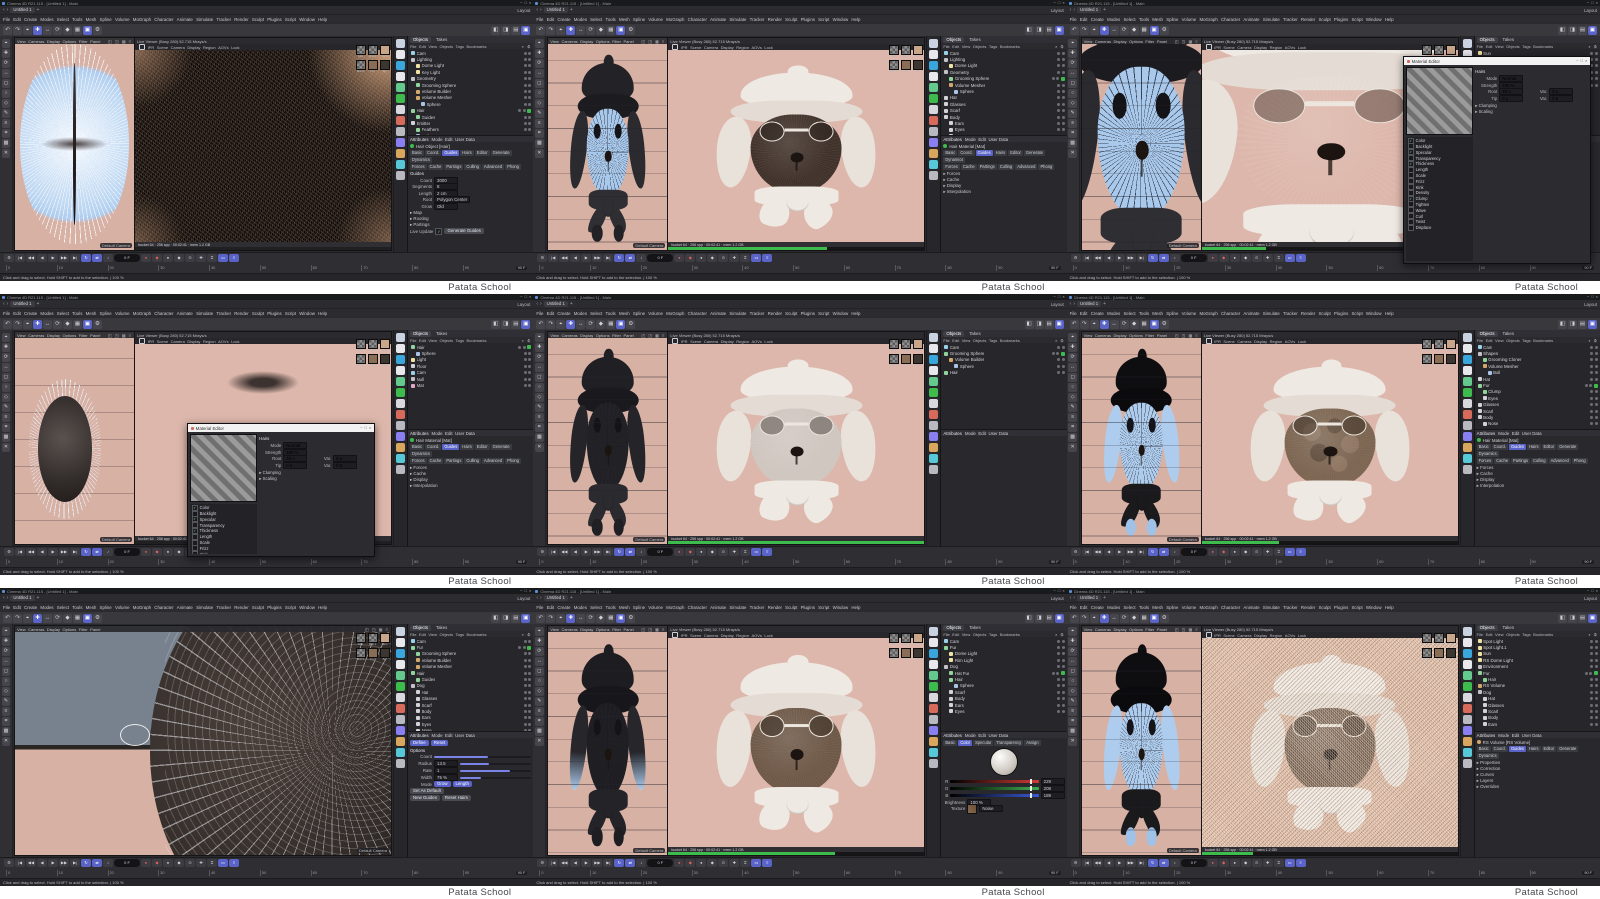 This screenshot has height=899, width=1600. Describe the element at coordinates (564, 863) in the screenshot. I see `transport-button: ◀◀` at that location.